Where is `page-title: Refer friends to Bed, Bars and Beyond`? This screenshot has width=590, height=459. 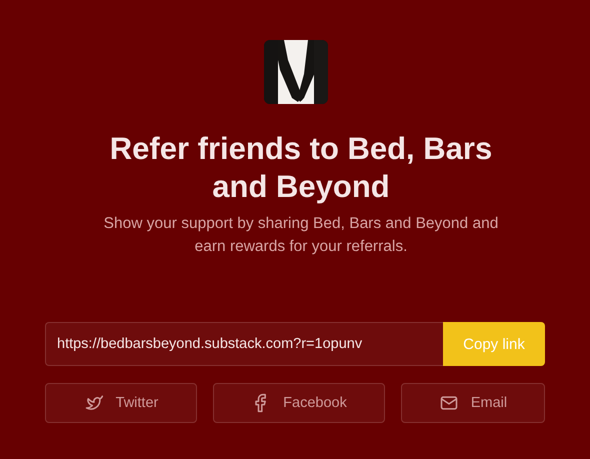
page-title: Refer friends to Bed, Bars and Beyond is located at coordinates (301, 168).